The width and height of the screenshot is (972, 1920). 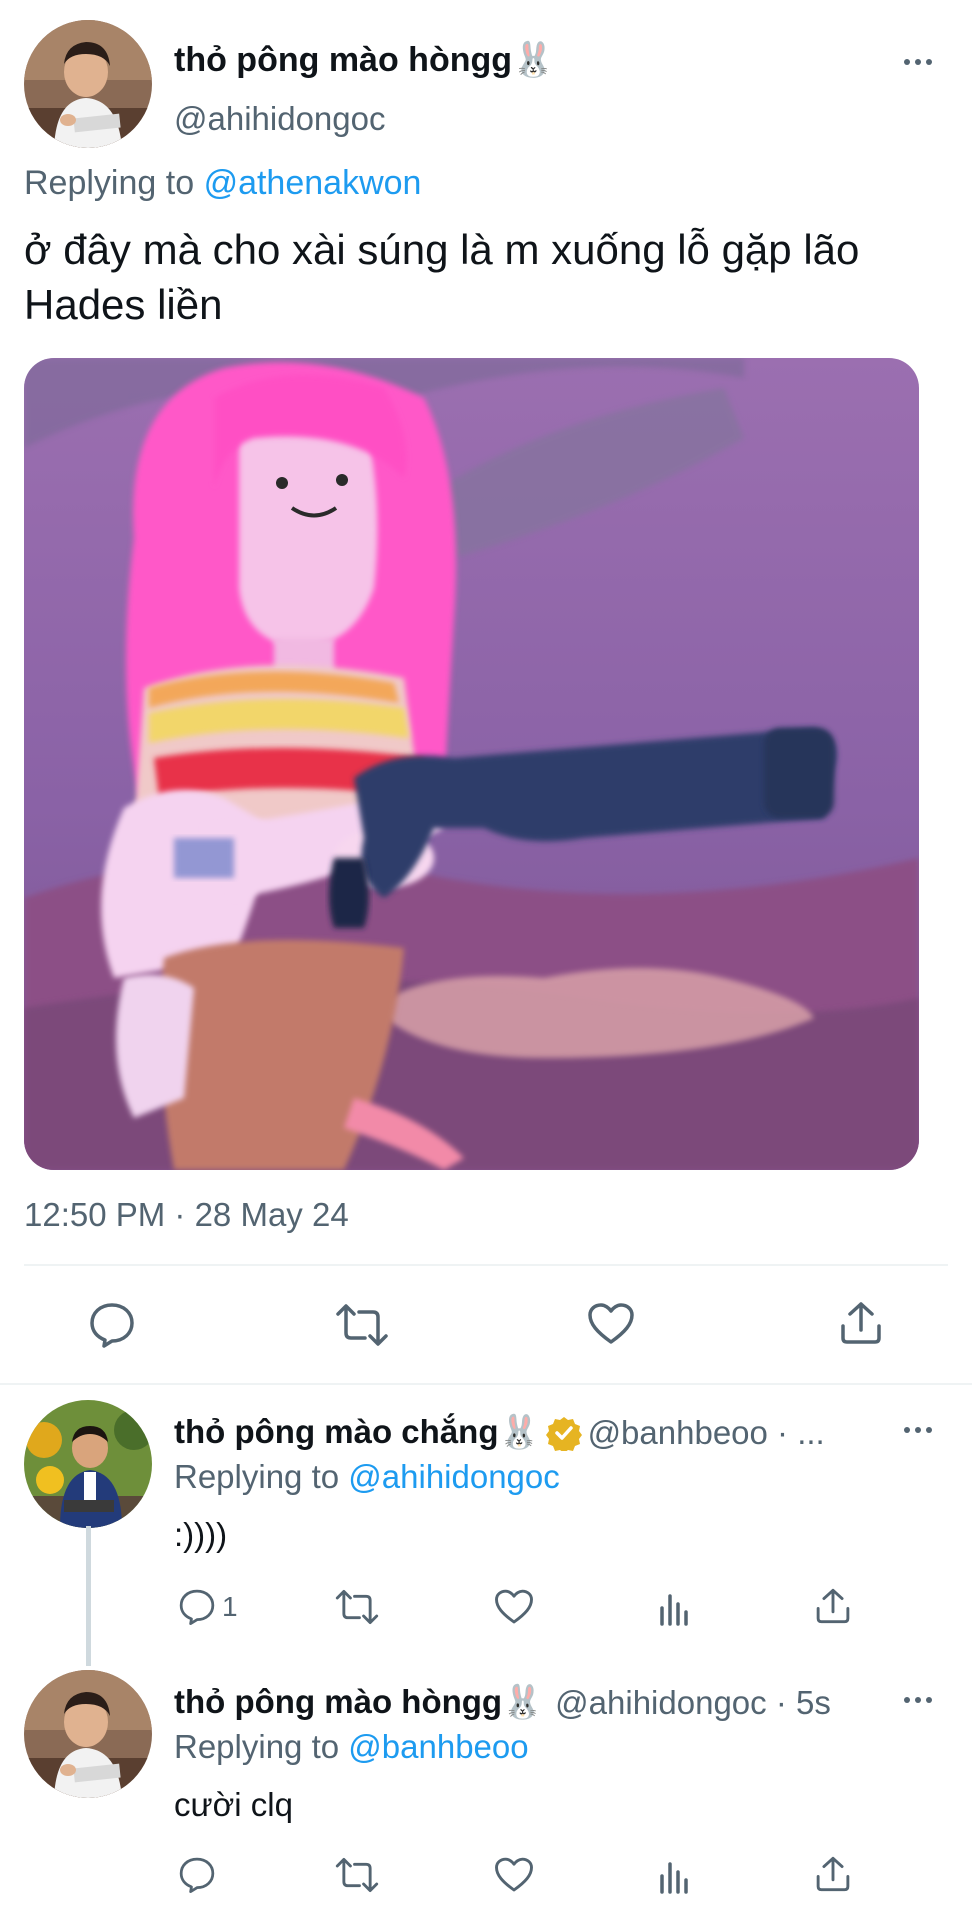 What do you see at coordinates (438, 1746) in the screenshot?
I see `replying-to-link: @banhbeoo` at bounding box center [438, 1746].